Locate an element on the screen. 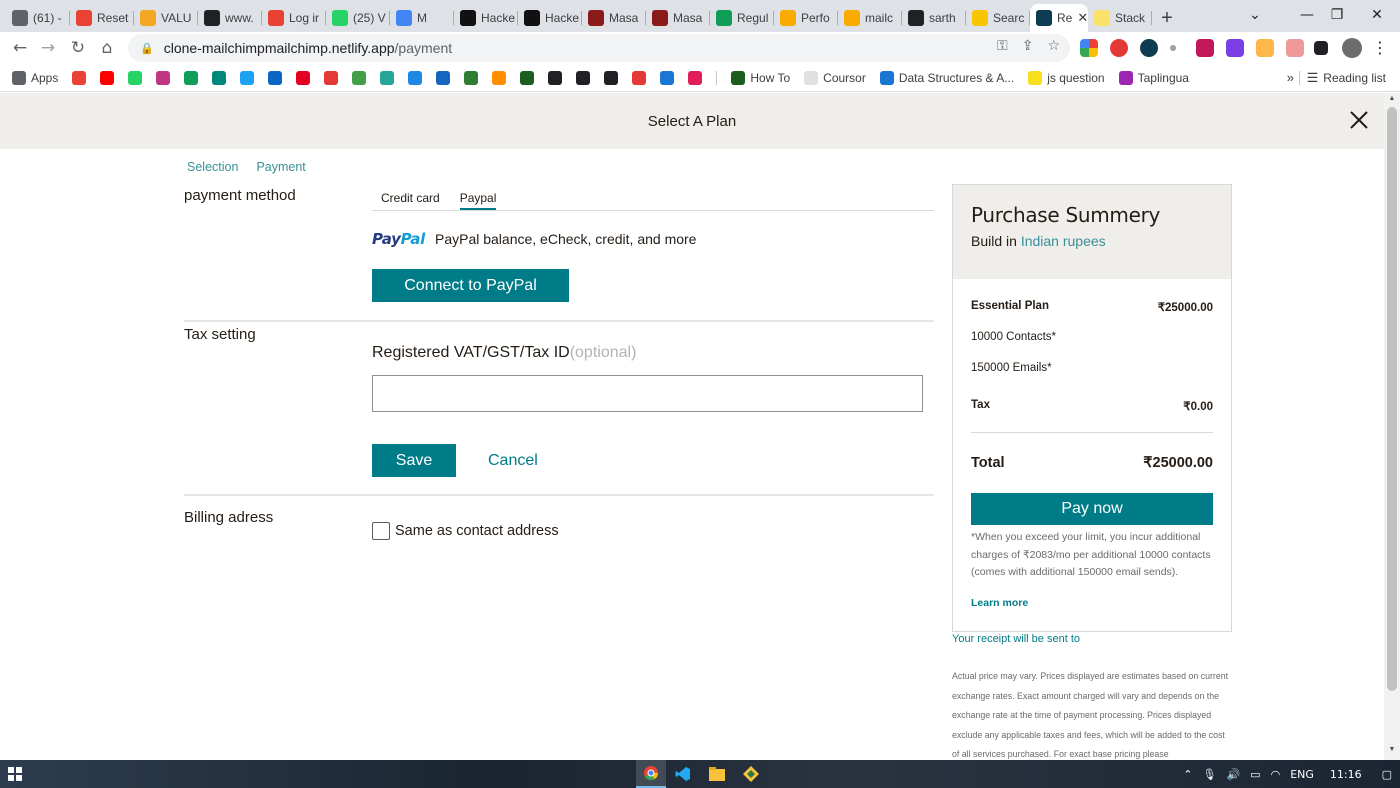  tab-paypal: Paypal is located at coordinates (478, 200).